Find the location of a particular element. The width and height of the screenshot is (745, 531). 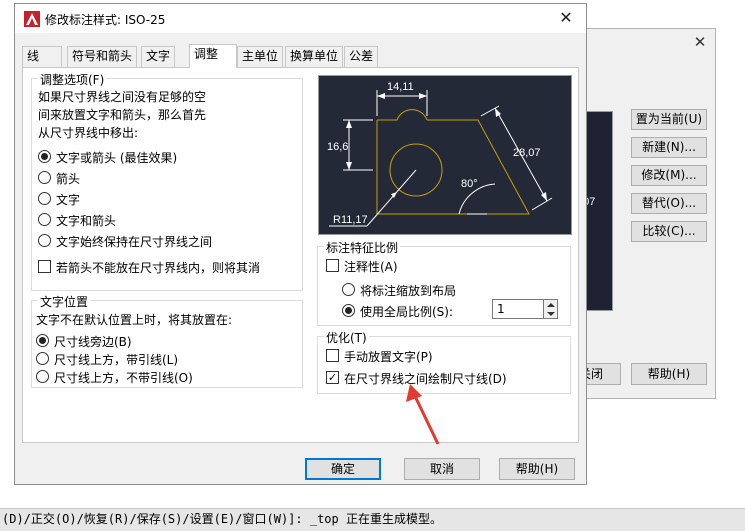

preview-radius: R11,17 is located at coordinates (350, 220).